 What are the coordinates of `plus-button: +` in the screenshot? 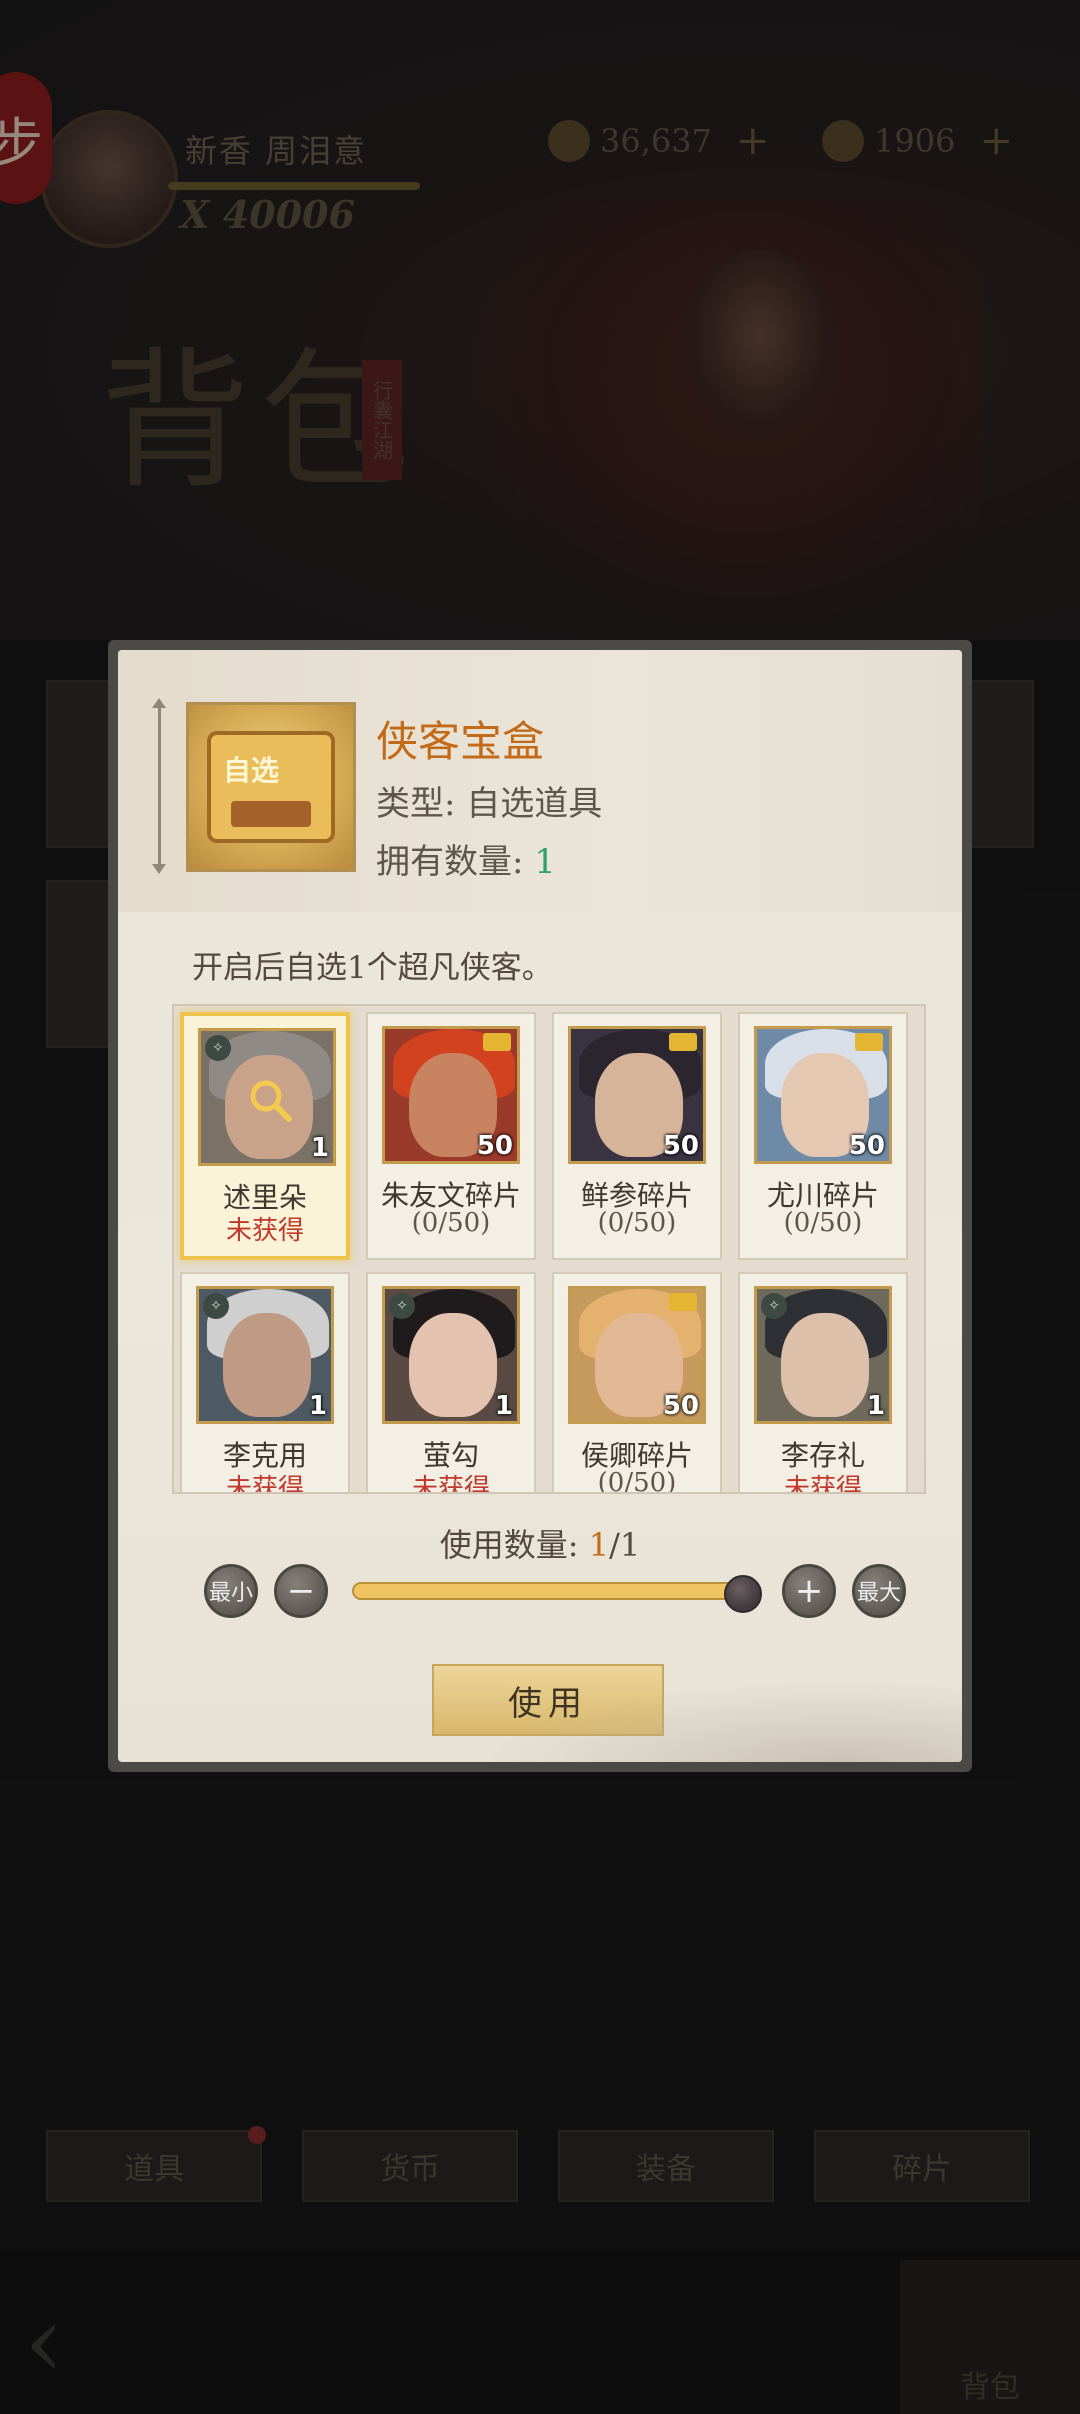 It's located at (809, 1591).